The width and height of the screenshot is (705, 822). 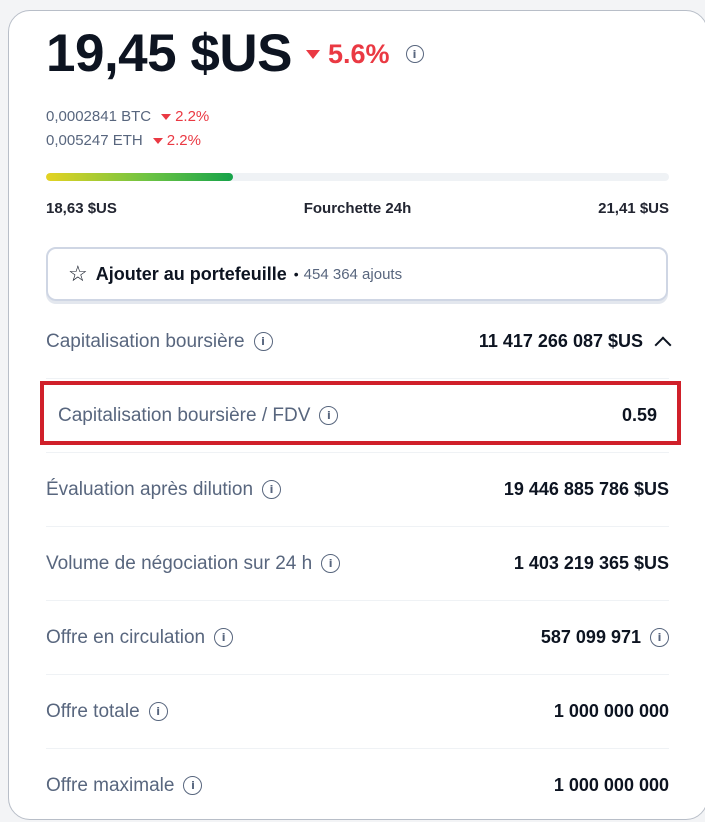 I want to click on stat-label-text: Offre totale, so click(x=93, y=711).